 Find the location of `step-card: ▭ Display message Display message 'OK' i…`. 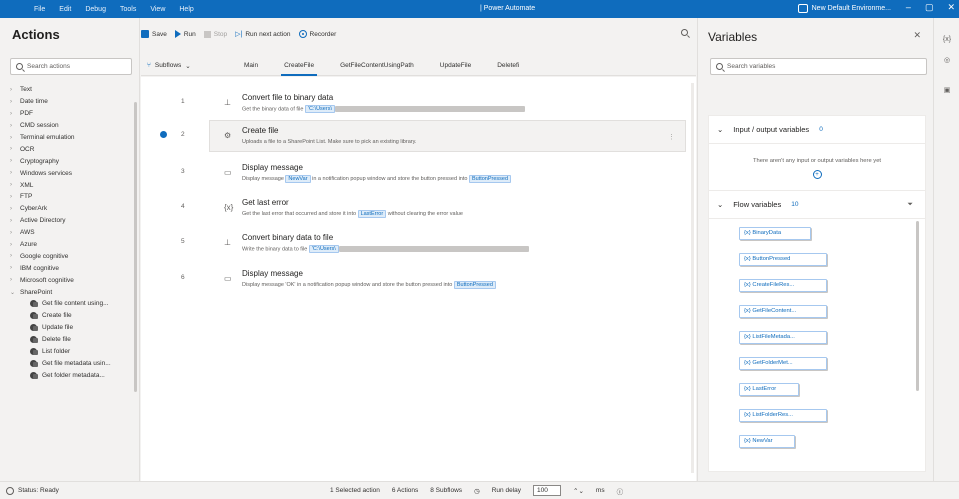

step-card: ▭ Display message Display message 'OK' i… is located at coordinates (447, 279).